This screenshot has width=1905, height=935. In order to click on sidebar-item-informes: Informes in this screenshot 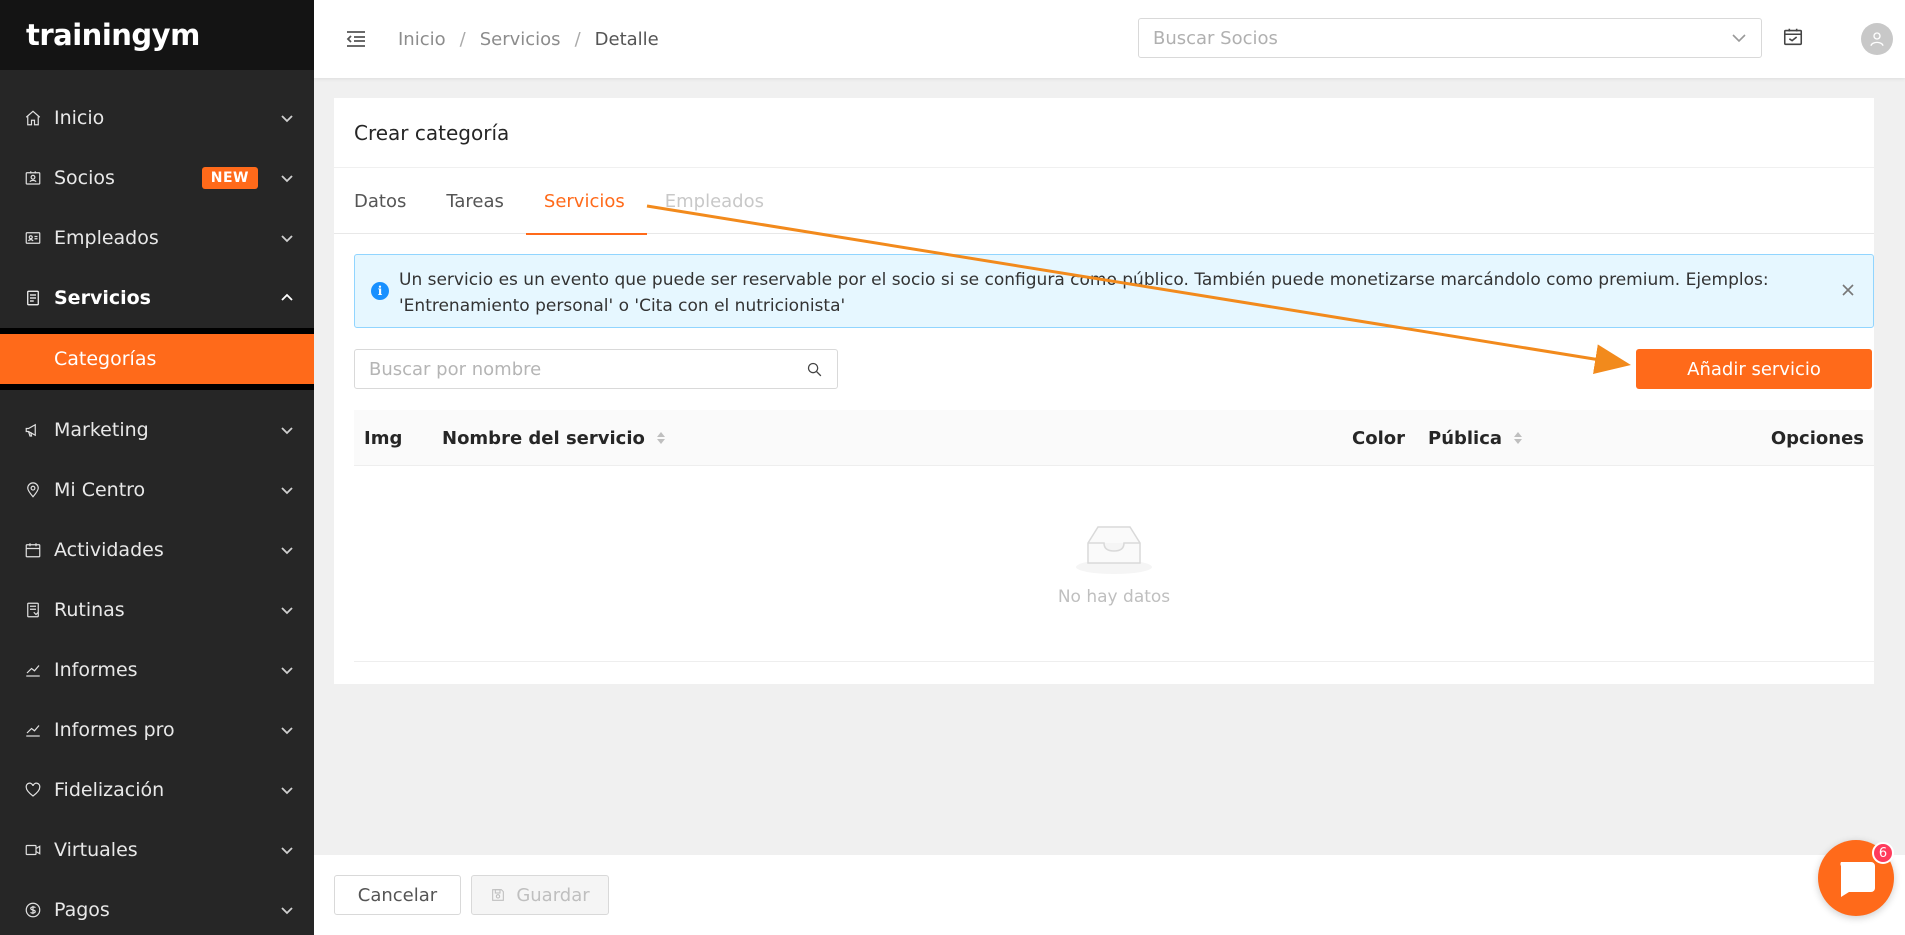, I will do `click(157, 670)`.